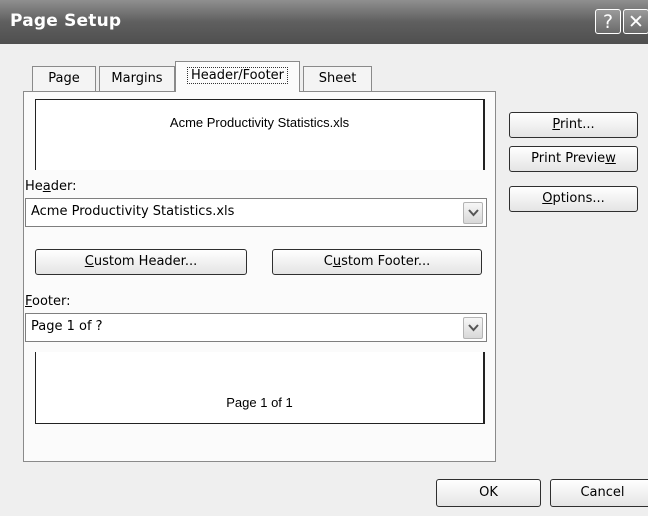 The image size is (648, 516). Describe the element at coordinates (48, 301) in the screenshot. I see `footer-label: Footer:` at that location.